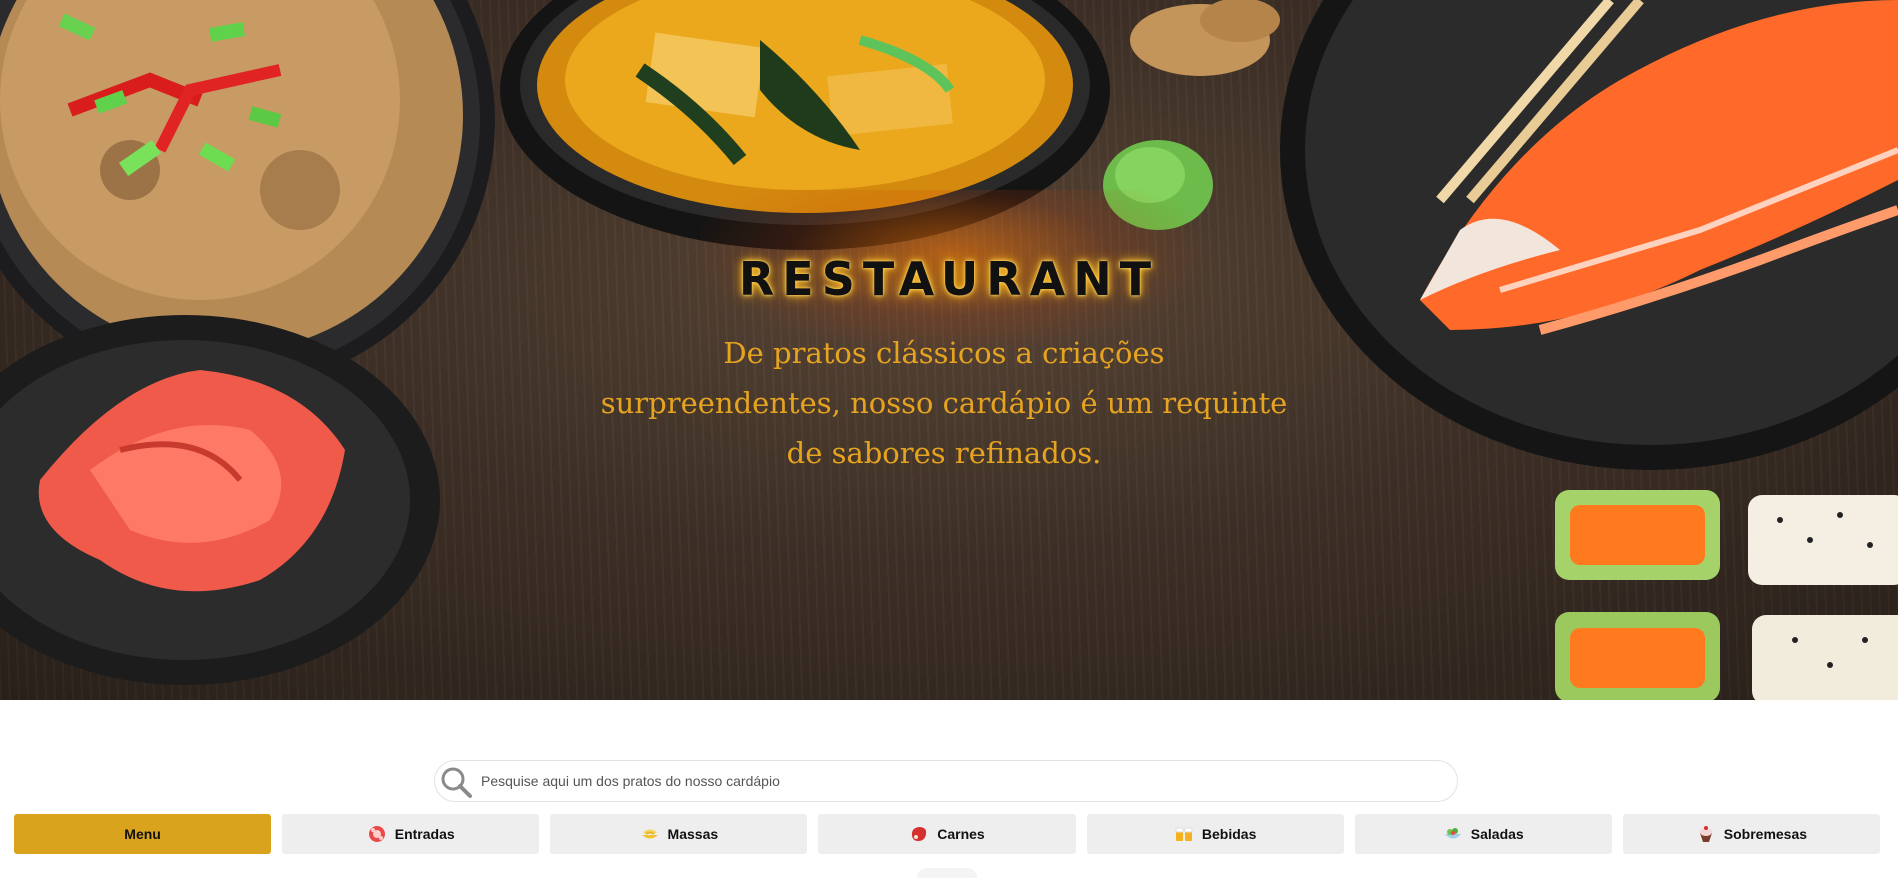  I want to click on tab-label: Carnes, so click(961, 834).